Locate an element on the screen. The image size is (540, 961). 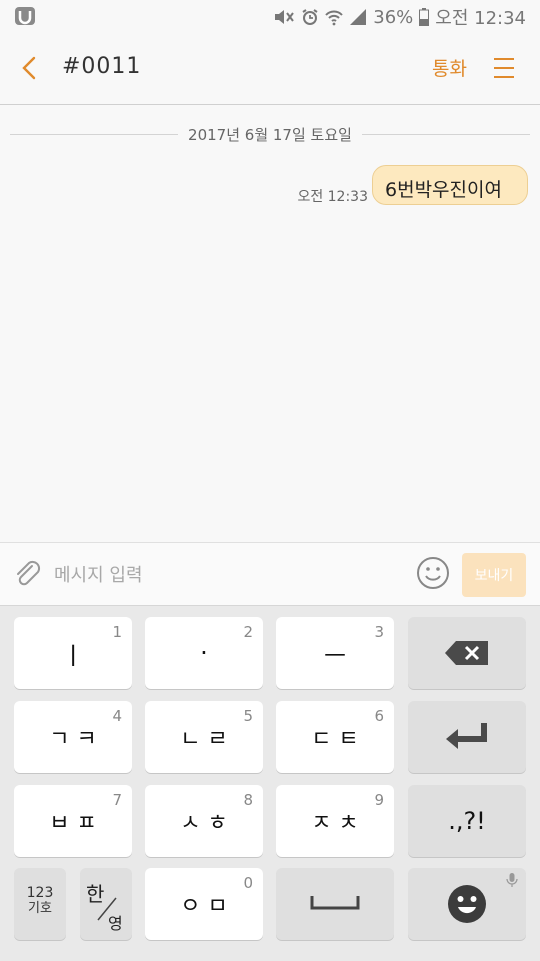
key-punctuation: .,?! is located at coordinates (467, 821).